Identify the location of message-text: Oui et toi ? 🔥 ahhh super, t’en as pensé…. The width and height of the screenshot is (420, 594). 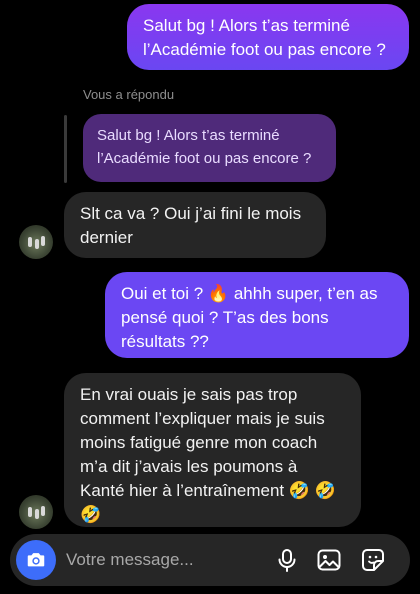
(249, 317).